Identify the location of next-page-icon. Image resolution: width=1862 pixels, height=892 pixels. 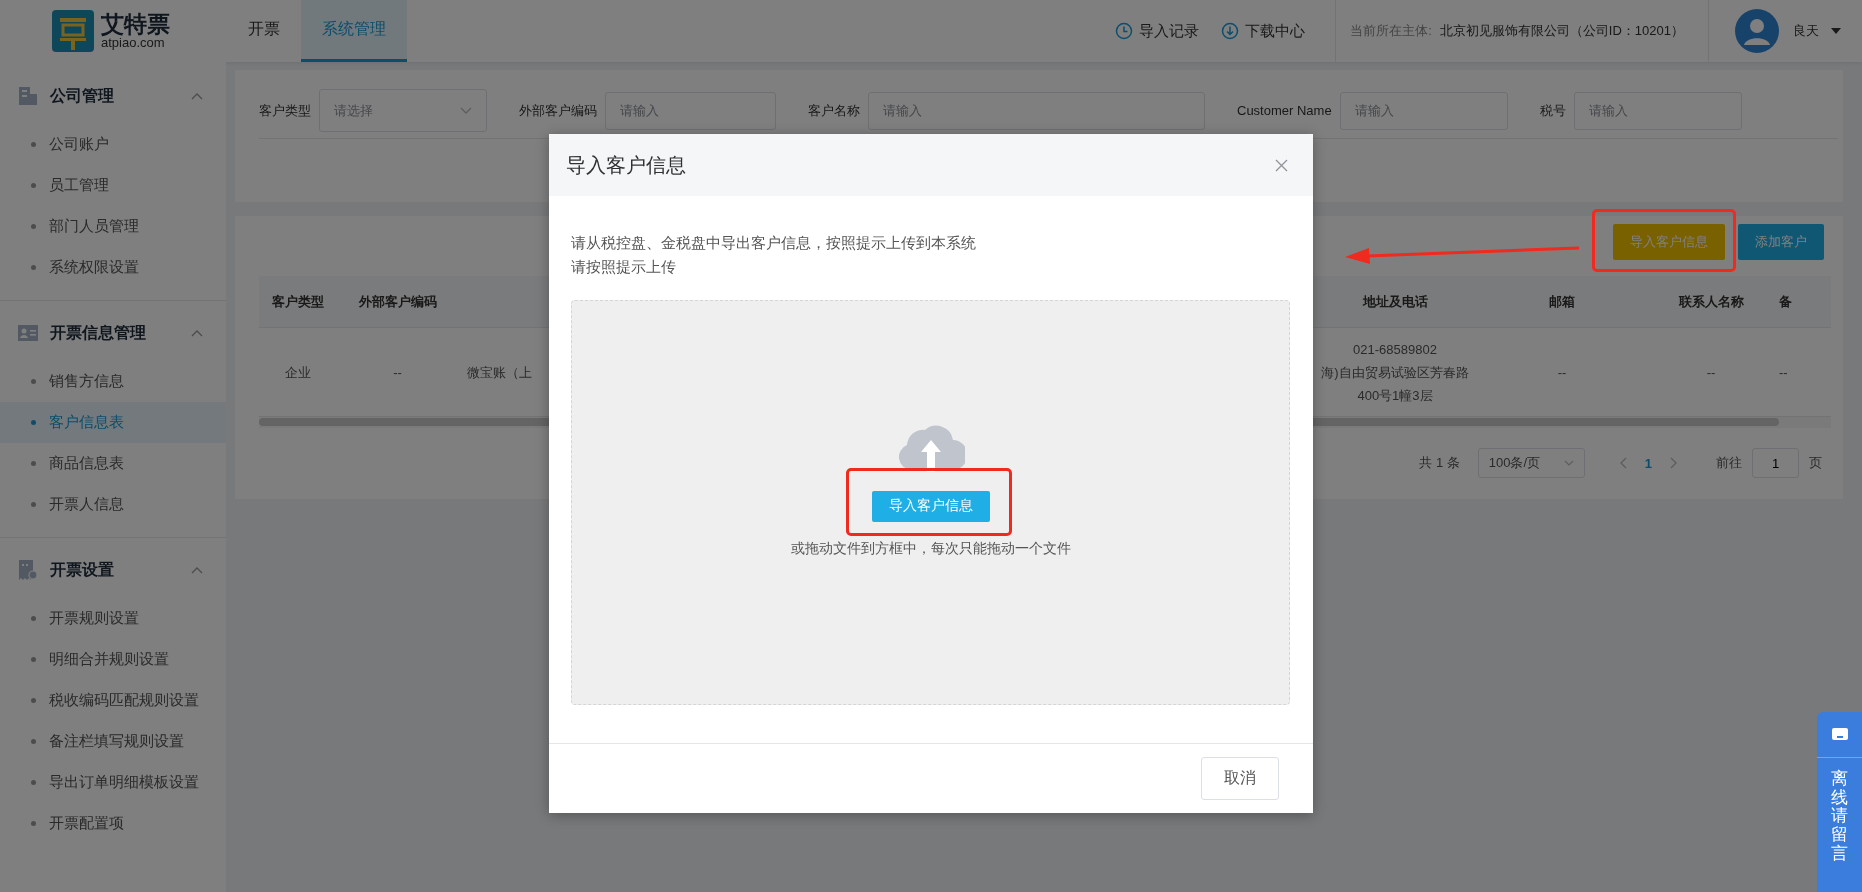
(1674, 463).